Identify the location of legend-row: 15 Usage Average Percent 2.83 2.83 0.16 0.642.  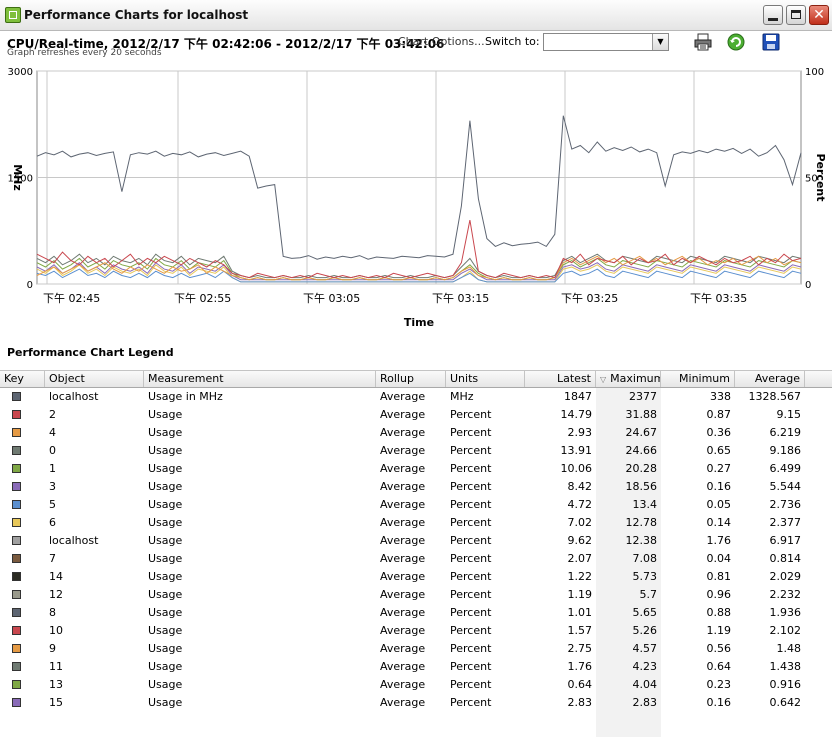
(416, 703).